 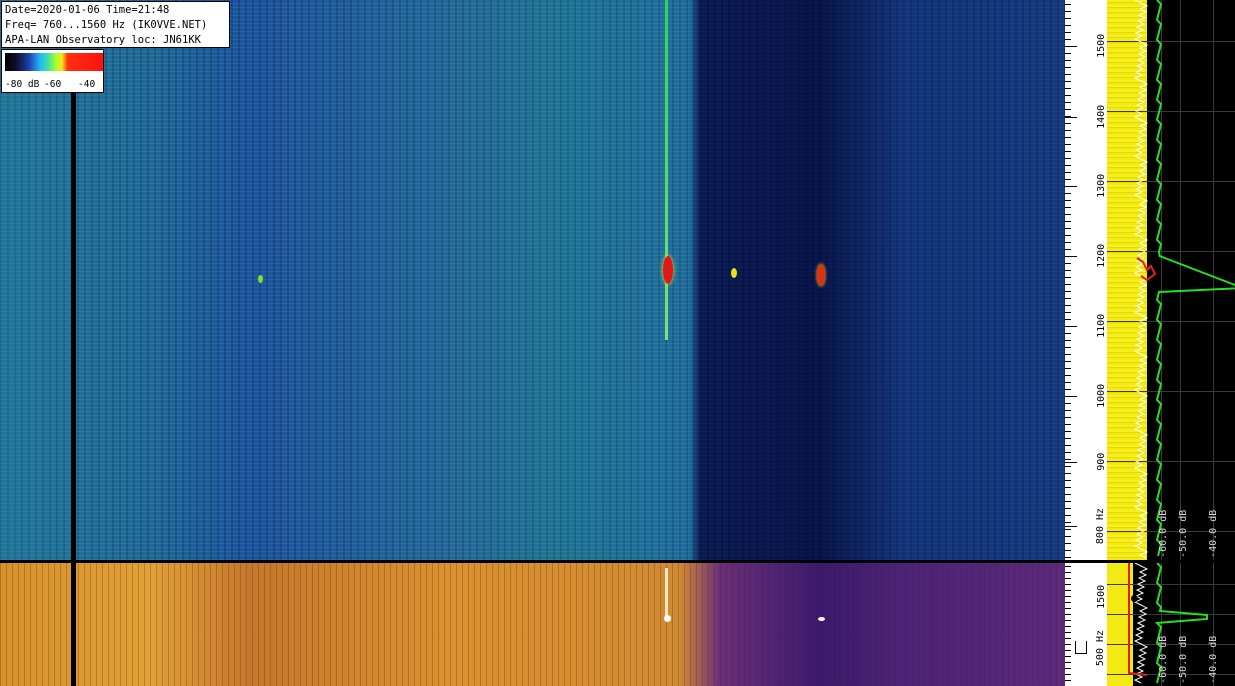 What do you see at coordinates (53, 84) in the screenshot?
I see `scale-label-mid: -60` at bounding box center [53, 84].